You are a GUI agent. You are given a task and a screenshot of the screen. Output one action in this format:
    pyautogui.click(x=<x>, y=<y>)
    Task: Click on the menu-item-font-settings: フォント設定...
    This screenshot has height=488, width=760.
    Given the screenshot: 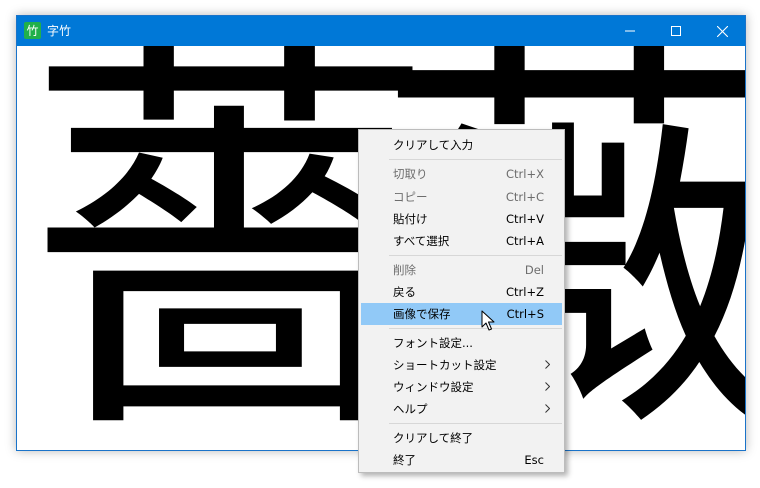 What is the action you would take?
    pyautogui.click(x=461, y=343)
    